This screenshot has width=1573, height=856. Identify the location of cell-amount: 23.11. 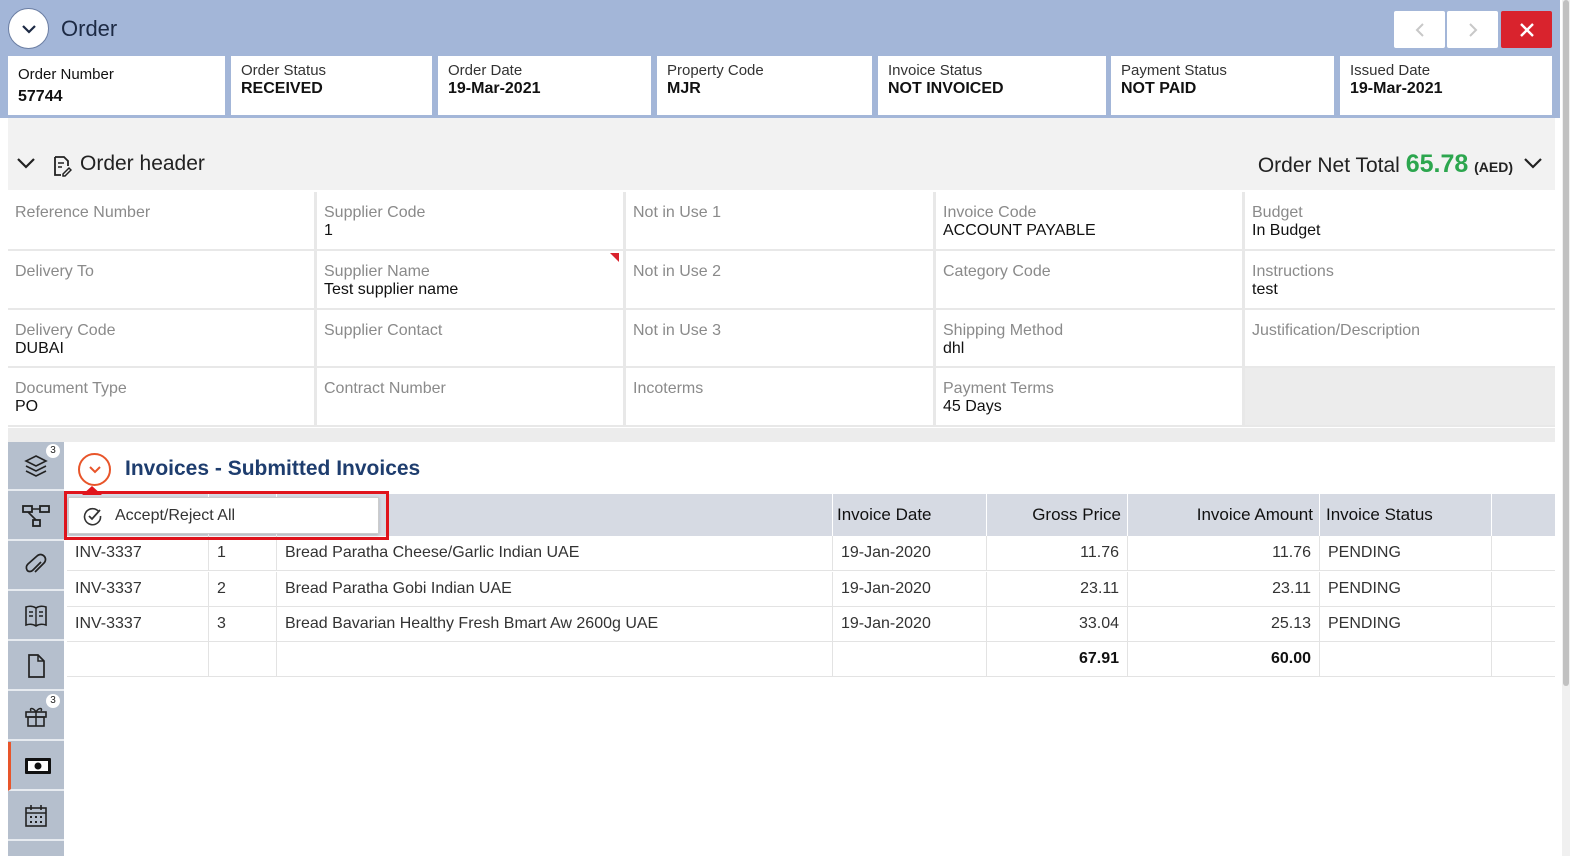
(1224, 589).